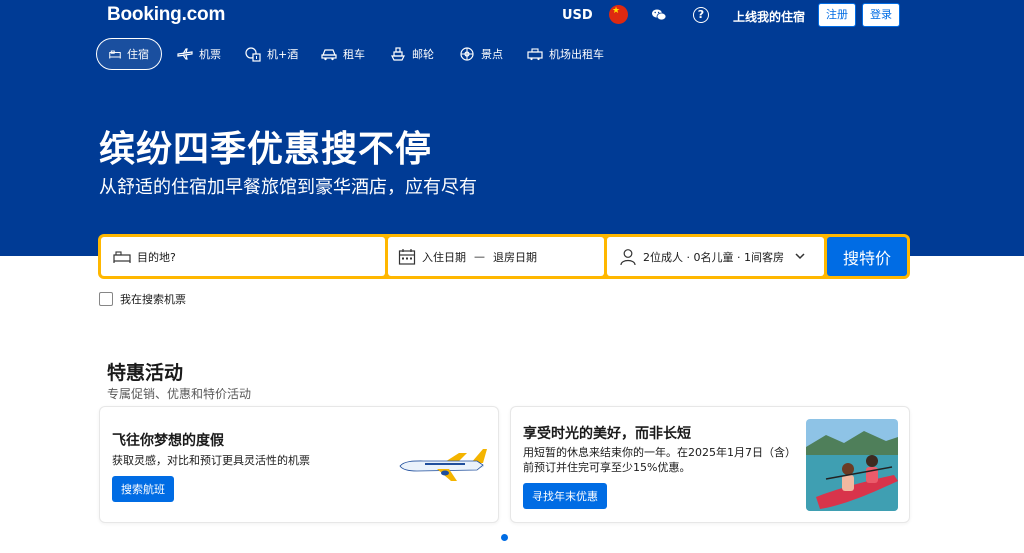 Image resolution: width=1024 pixels, height=553 pixels. What do you see at coordinates (852, 465) in the screenshot?
I see `kayak-photo` at bounding box center [852, 465].